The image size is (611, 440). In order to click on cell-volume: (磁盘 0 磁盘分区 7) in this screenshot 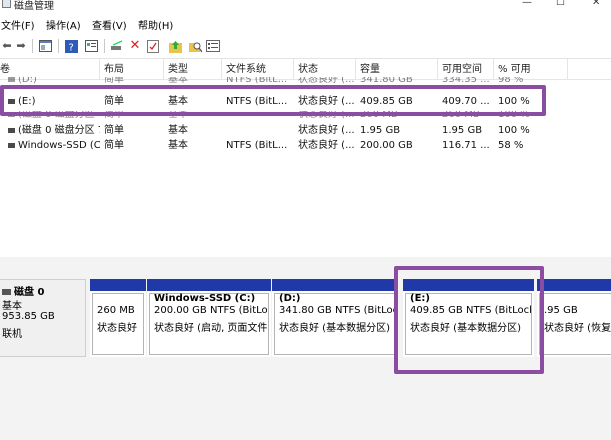, I will do `click(59, 130)`.